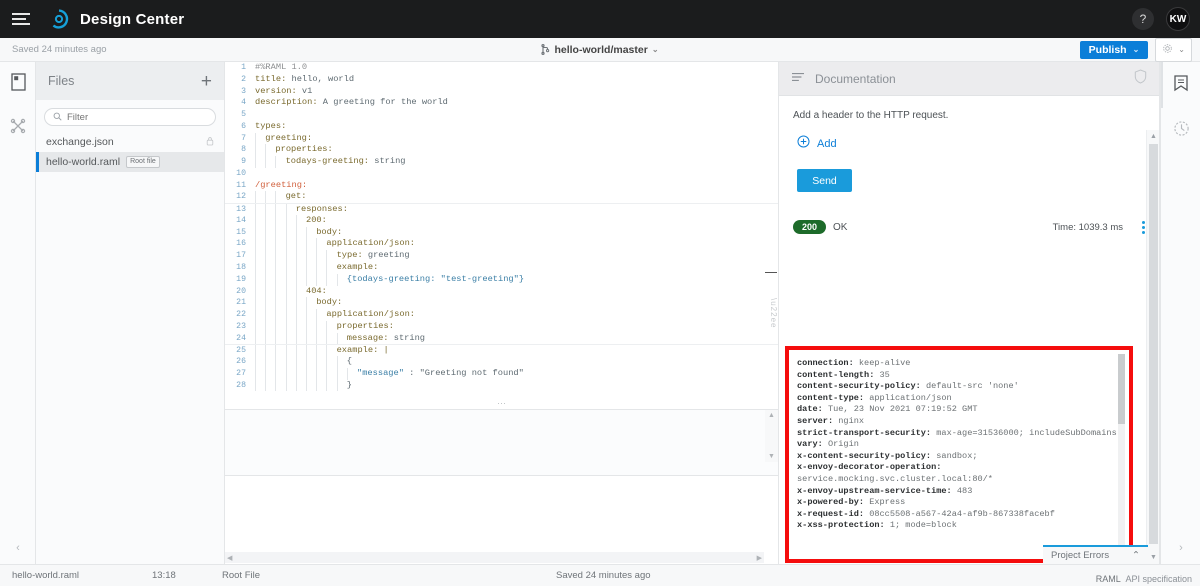 The width and height of the screenshot is (1200, 586). What do you see at coordinates (501, 373) in the screenshot?
I see `code-line: 27 "message" : "Greeting not found"` at bounding box center [501, 373].